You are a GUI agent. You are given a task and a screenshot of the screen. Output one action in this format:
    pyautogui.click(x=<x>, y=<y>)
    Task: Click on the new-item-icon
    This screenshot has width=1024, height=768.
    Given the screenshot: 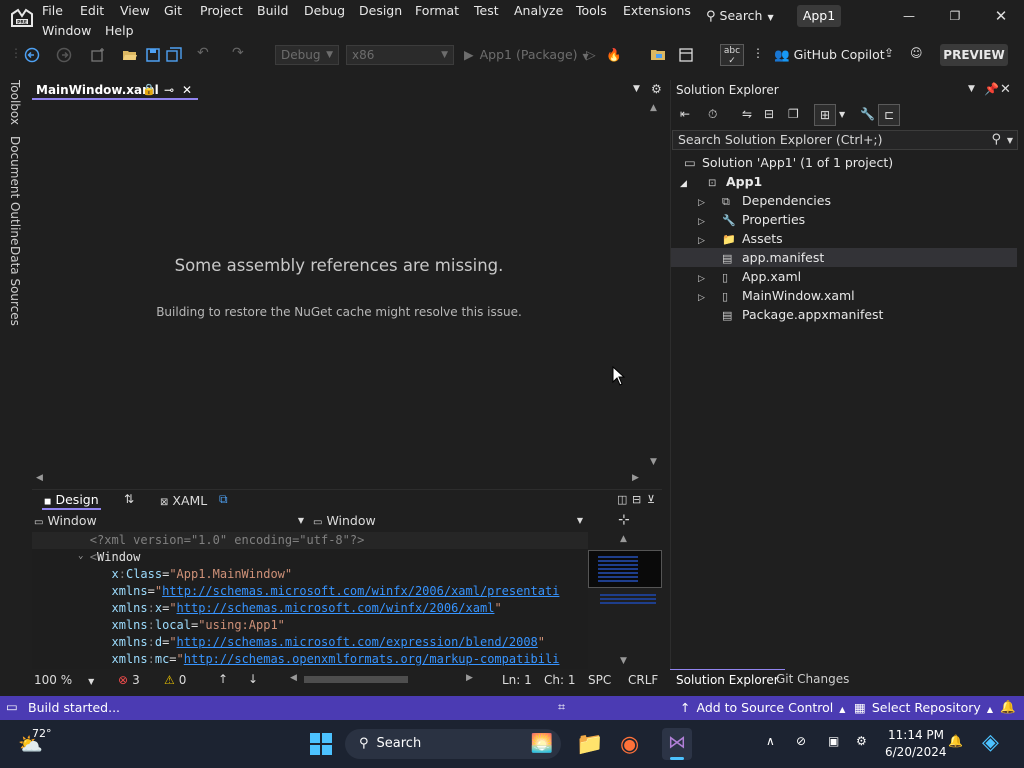 What is the action you would take?
    pyautogui.click(x=98, y=55)
    